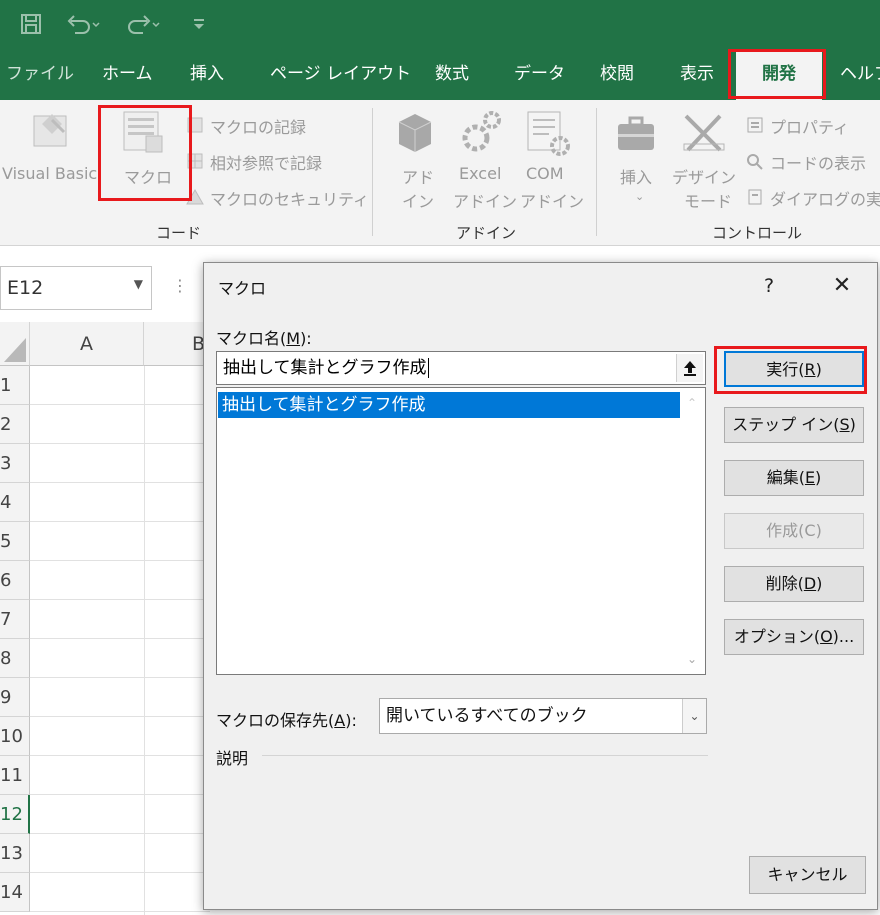 The width and height of the screenshot is (880, 915). I want to click on macro-location-label: マクロの保存先(A):, so click(286, 720).